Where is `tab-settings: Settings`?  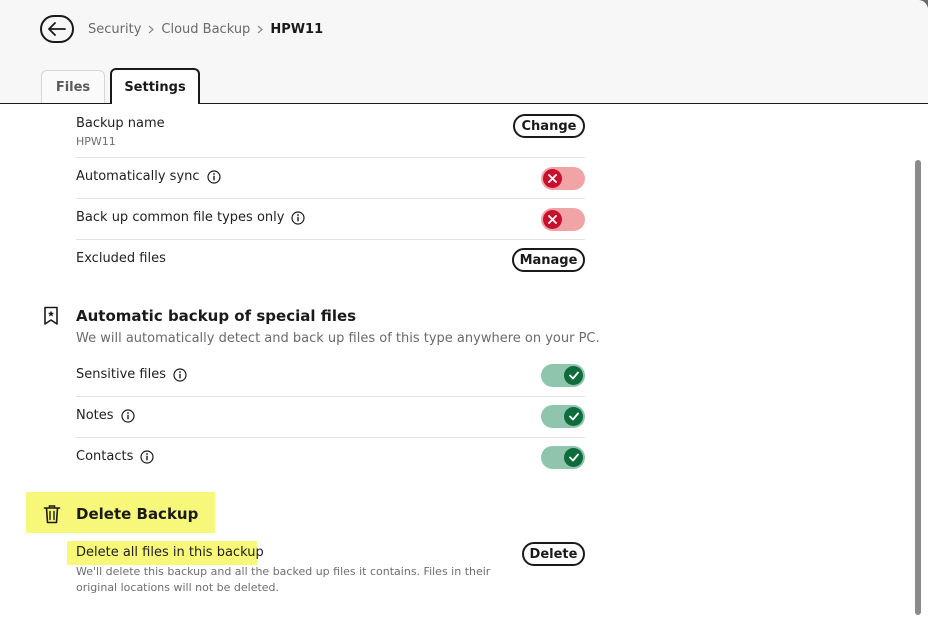
tab-settings: Settings is located at coordinates (155, 86).